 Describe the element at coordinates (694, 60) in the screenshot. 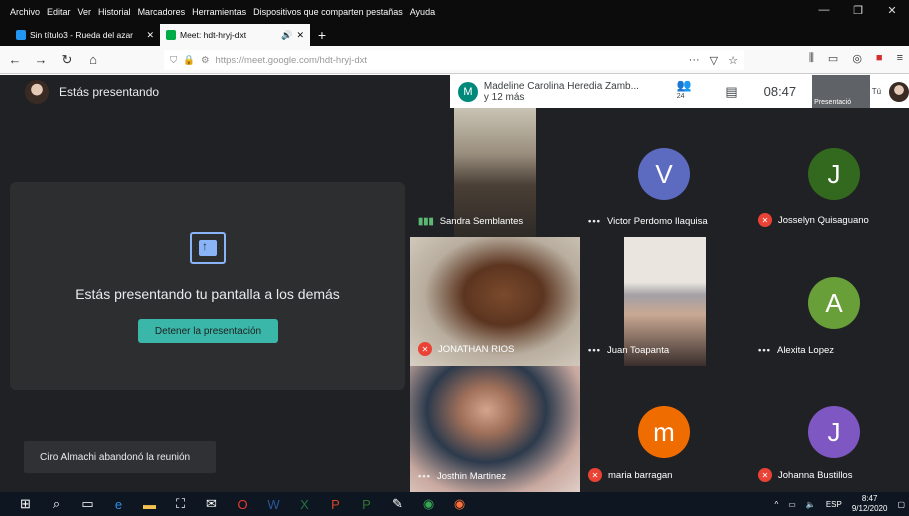

I see `page-actions-icon: ···` at that location.